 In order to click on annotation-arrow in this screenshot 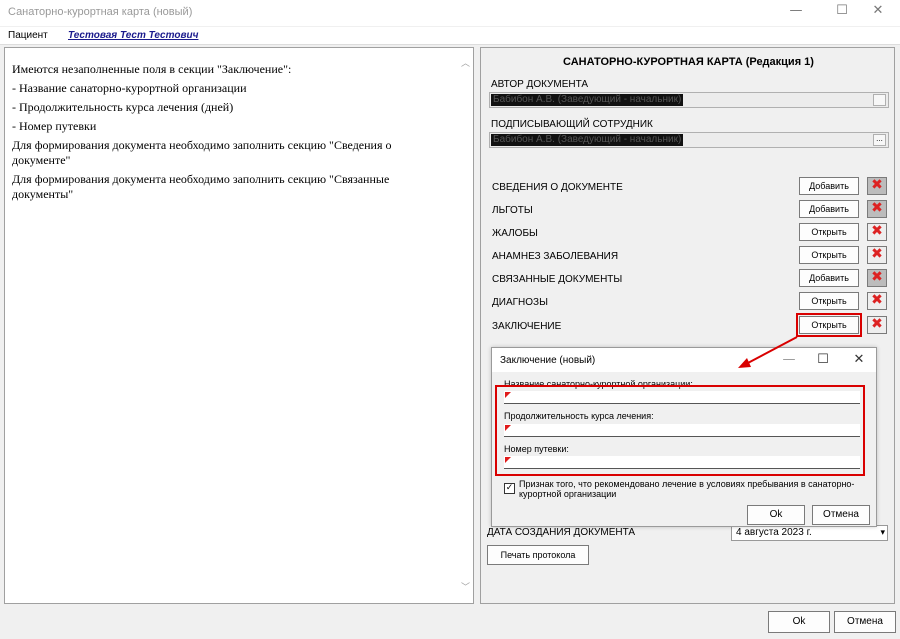, I will do `click(768, 352)`.